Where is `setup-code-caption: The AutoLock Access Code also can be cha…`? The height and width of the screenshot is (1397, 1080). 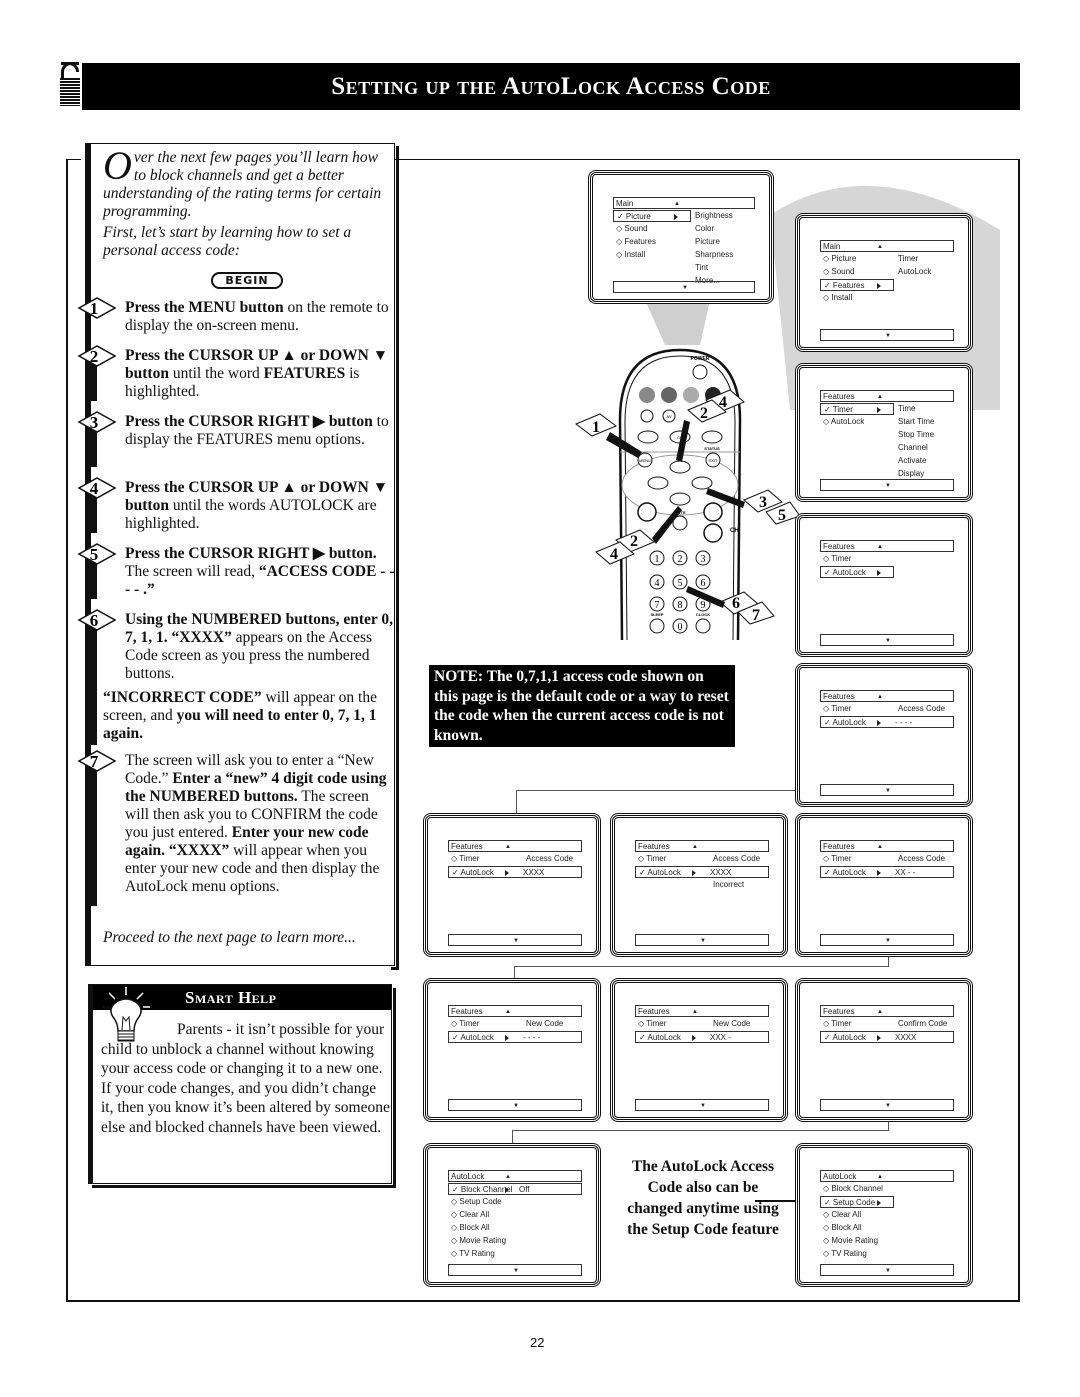
setup-code-caption: The AutoLock Access Code also can be cha… is located at coordinates (703, 1198).